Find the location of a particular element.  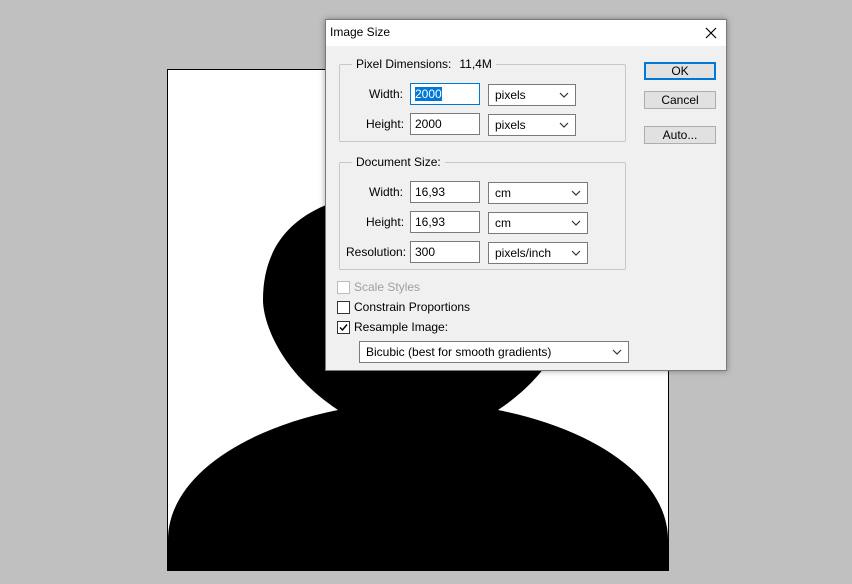

scale-styles-box is located at coordinates (343, 287).